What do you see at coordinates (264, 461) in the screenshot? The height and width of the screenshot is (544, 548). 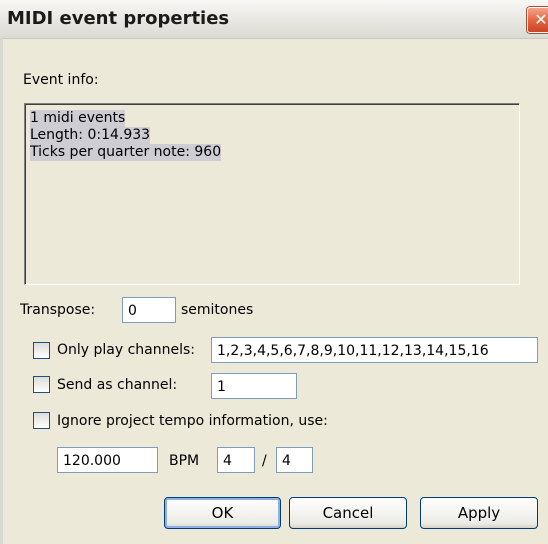 I see `time-signature-slash: /` at bounding box center [264, 461].